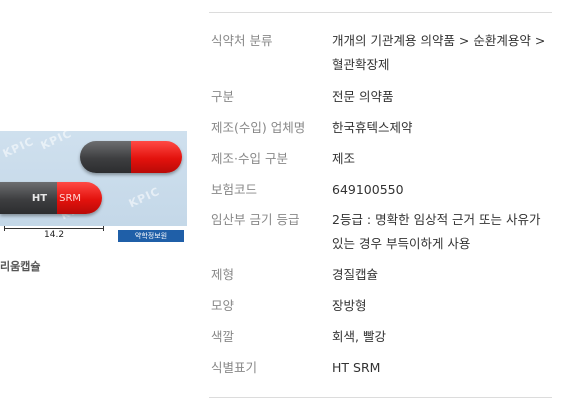  Describe the element at coordinates (349, 305) in the screenshot. I see `row-value: 장방형` at that location.